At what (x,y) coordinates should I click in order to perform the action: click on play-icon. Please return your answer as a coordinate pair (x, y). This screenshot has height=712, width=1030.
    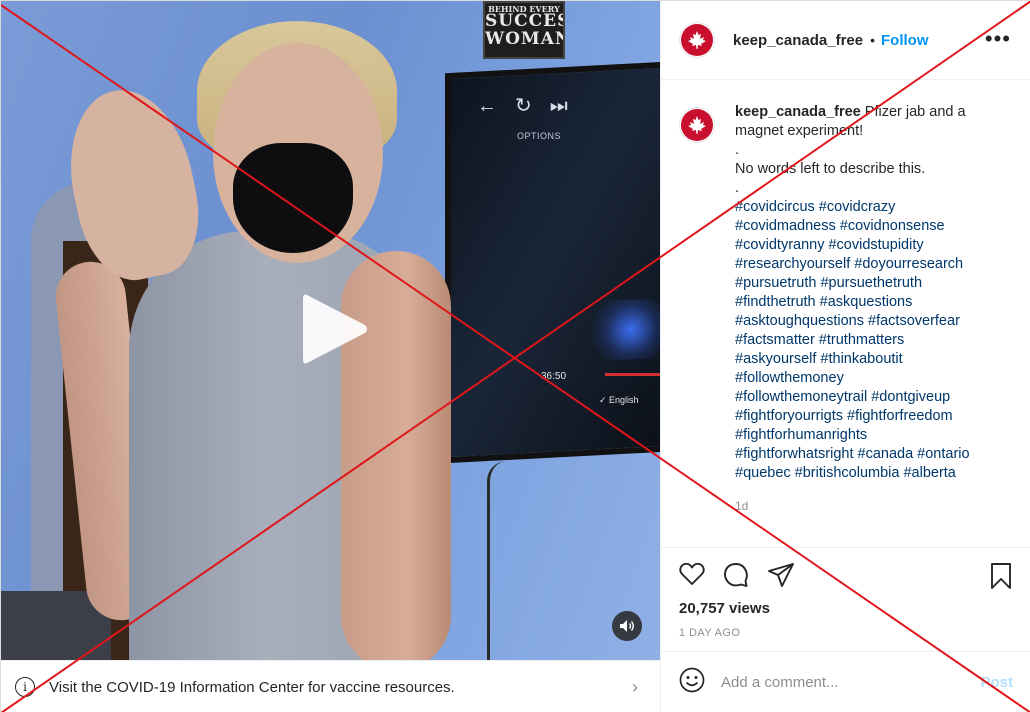
    Looking at the image, I should click on (335, 329).